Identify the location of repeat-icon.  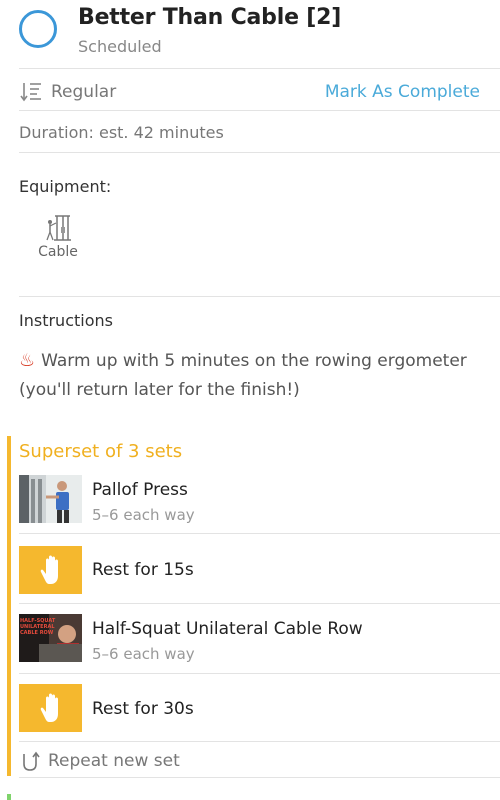
(30, 761).